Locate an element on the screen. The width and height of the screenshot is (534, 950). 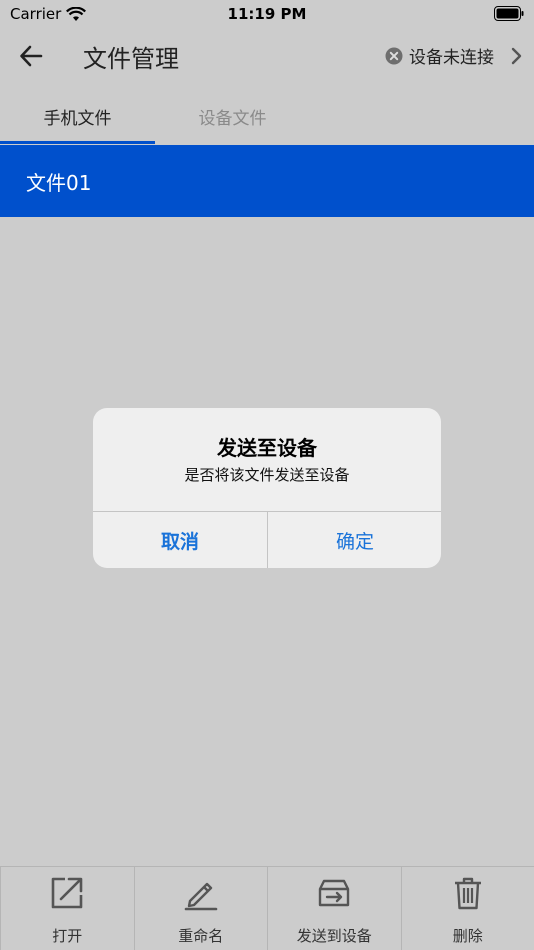
file-name: 文件01 is located at coordinates (59, 182).